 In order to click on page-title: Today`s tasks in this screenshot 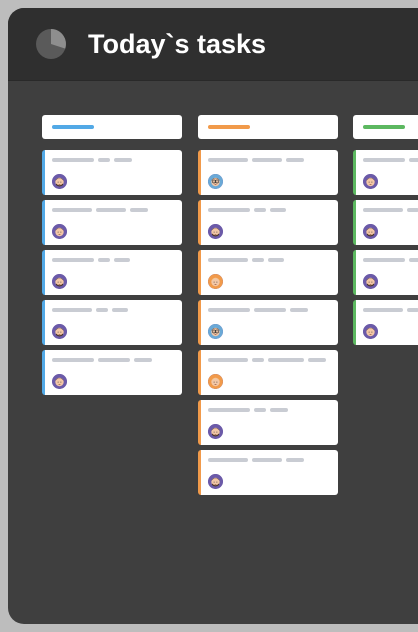, I will do `click(177, 44)`.